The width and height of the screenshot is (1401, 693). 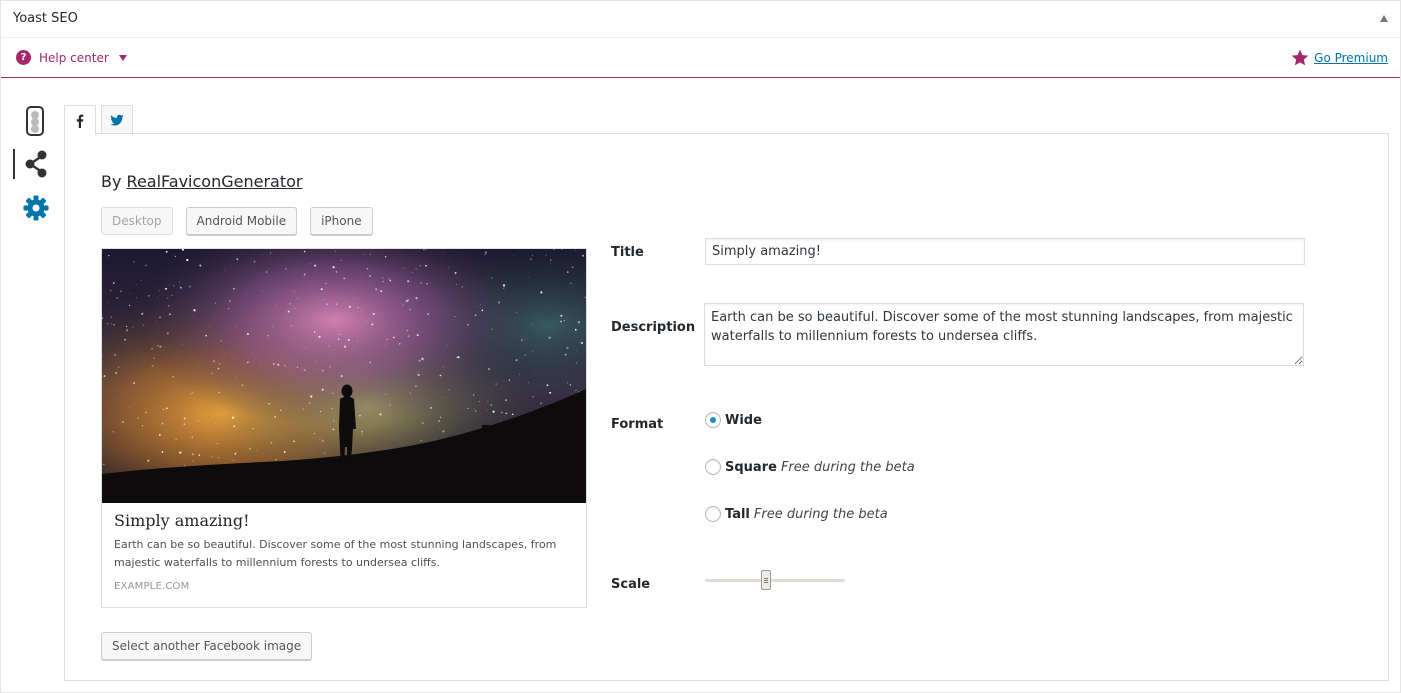 What do you see at coordinates (152, 586) in the screenshot?
I see `preview-domain: EXAMPLE.COM` at bounding box center [152, 586].